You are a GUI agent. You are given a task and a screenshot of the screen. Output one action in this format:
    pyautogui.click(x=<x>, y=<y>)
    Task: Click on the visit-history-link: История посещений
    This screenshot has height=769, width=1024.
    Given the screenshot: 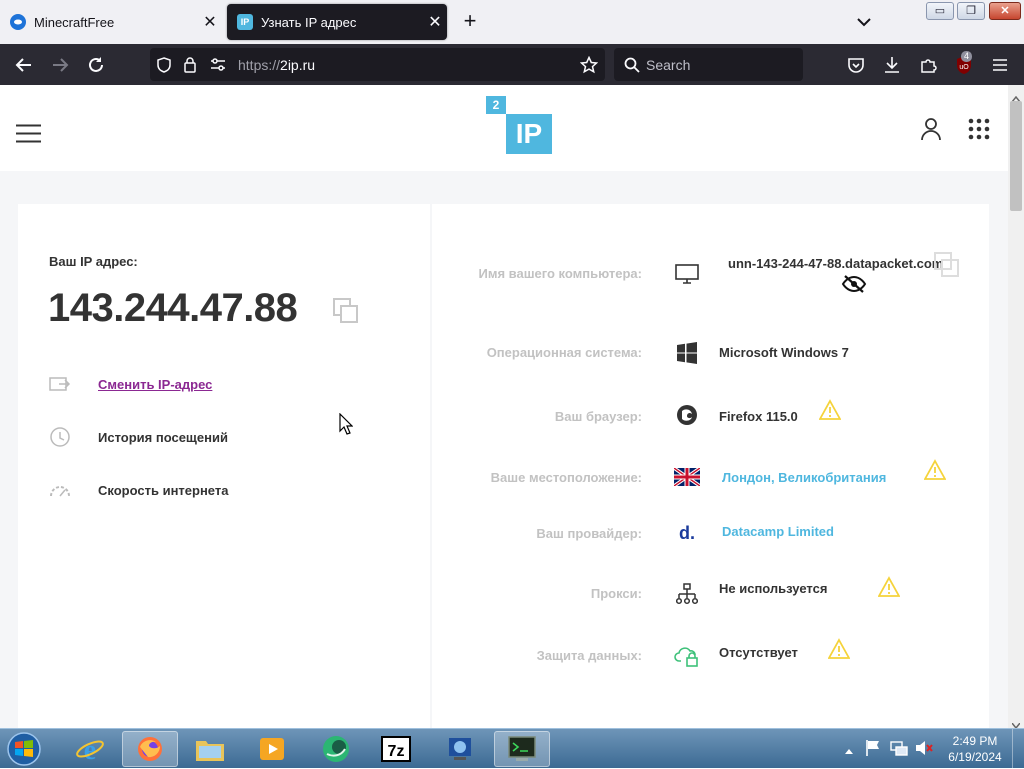 What is the action you would take?
    pyautogui.click(x=138, y=437)
    